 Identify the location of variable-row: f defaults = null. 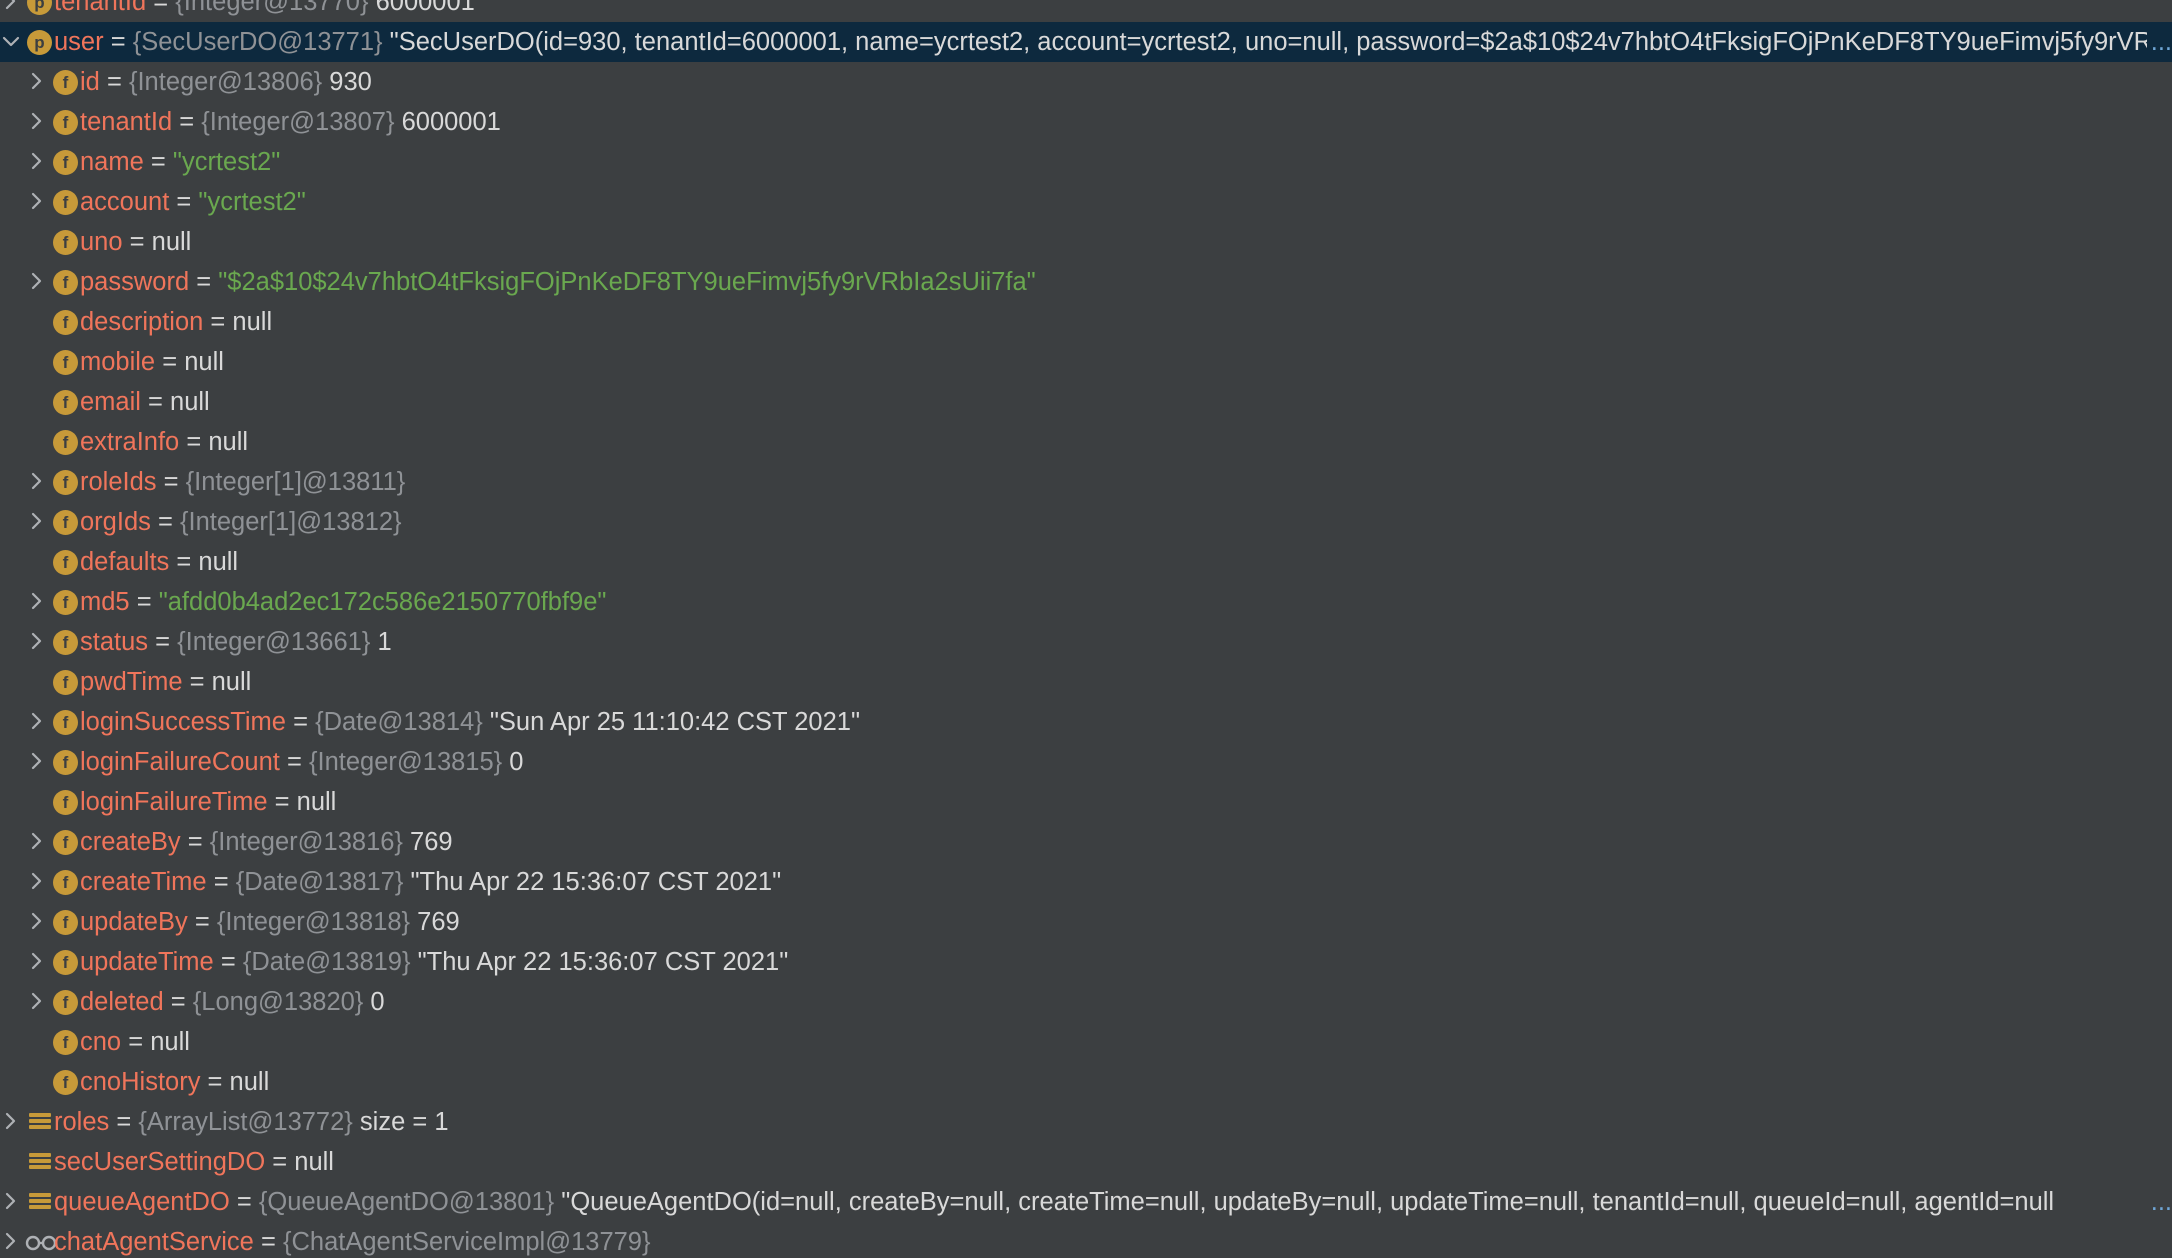
(1086, 562).